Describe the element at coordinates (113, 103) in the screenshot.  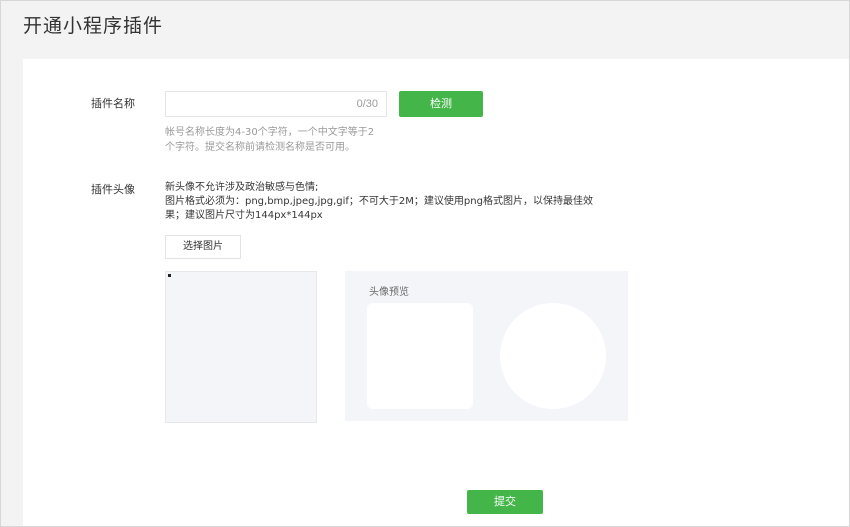
I see `plugin-name-label: 插件名称` at that location.